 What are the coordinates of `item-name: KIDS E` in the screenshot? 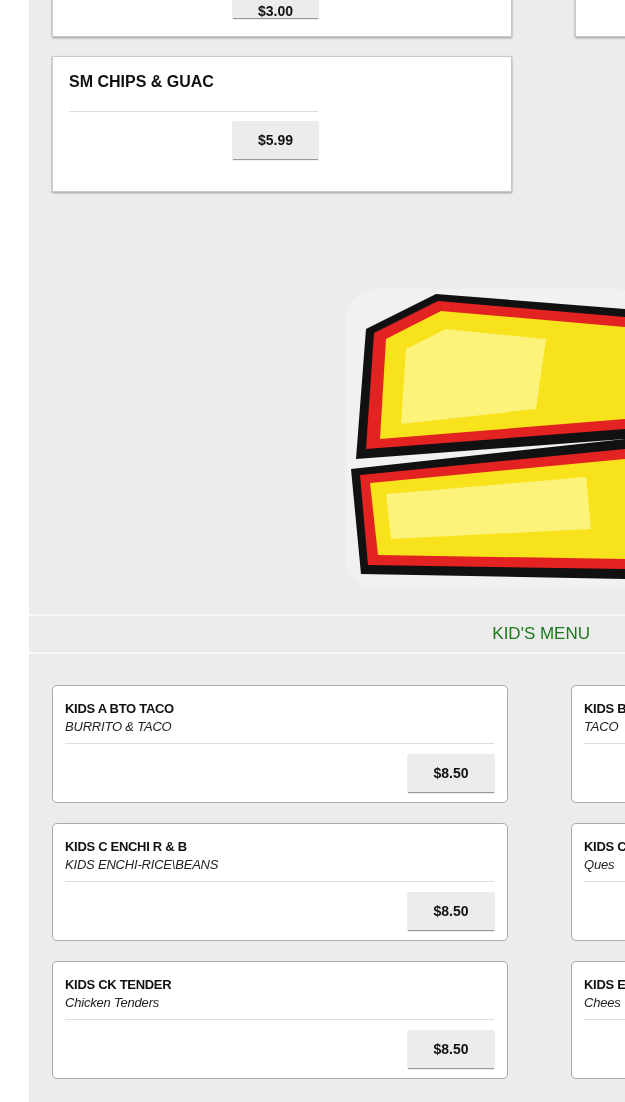 It's located at (604, 985).